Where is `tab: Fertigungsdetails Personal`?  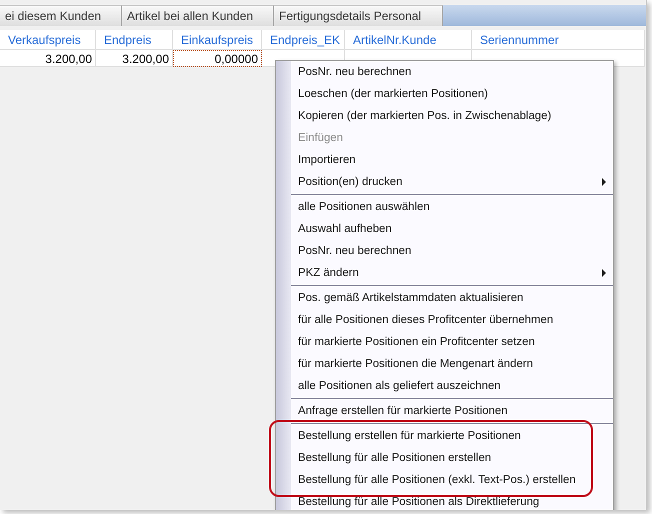 tab: Fertigungsdetails Personal is located at coordinates (358, 15).